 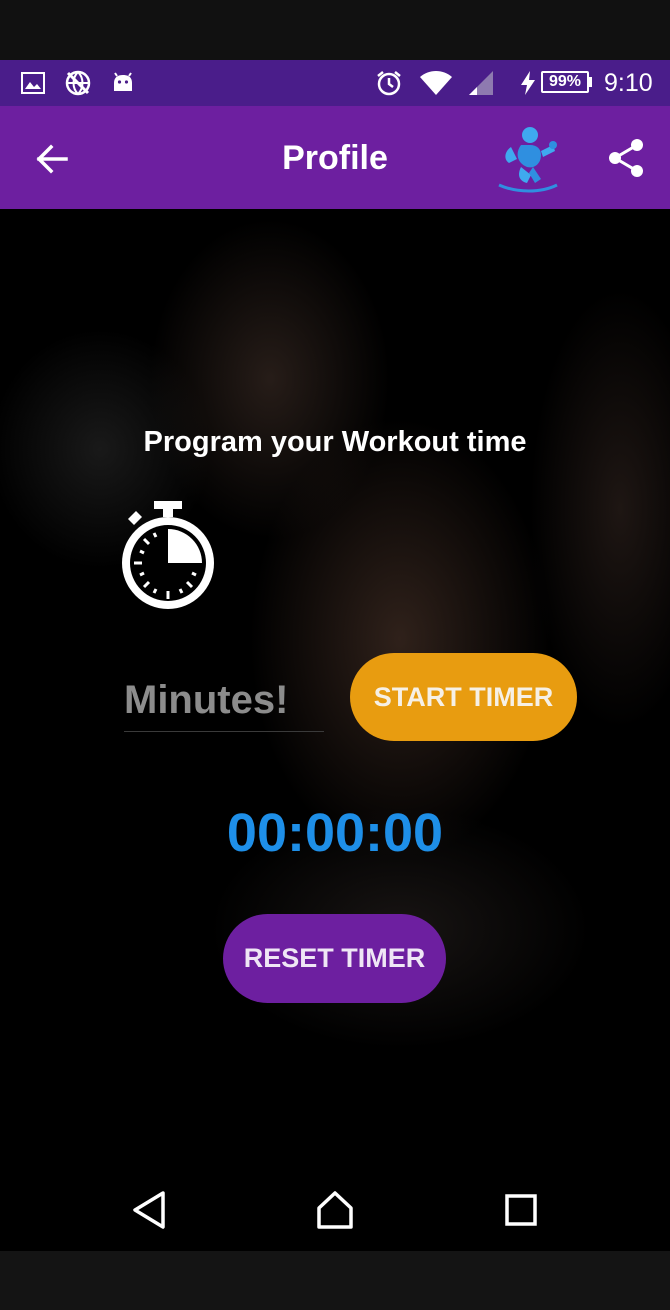 I want to click on nav-back-icon, so click(x=149, y=1210).